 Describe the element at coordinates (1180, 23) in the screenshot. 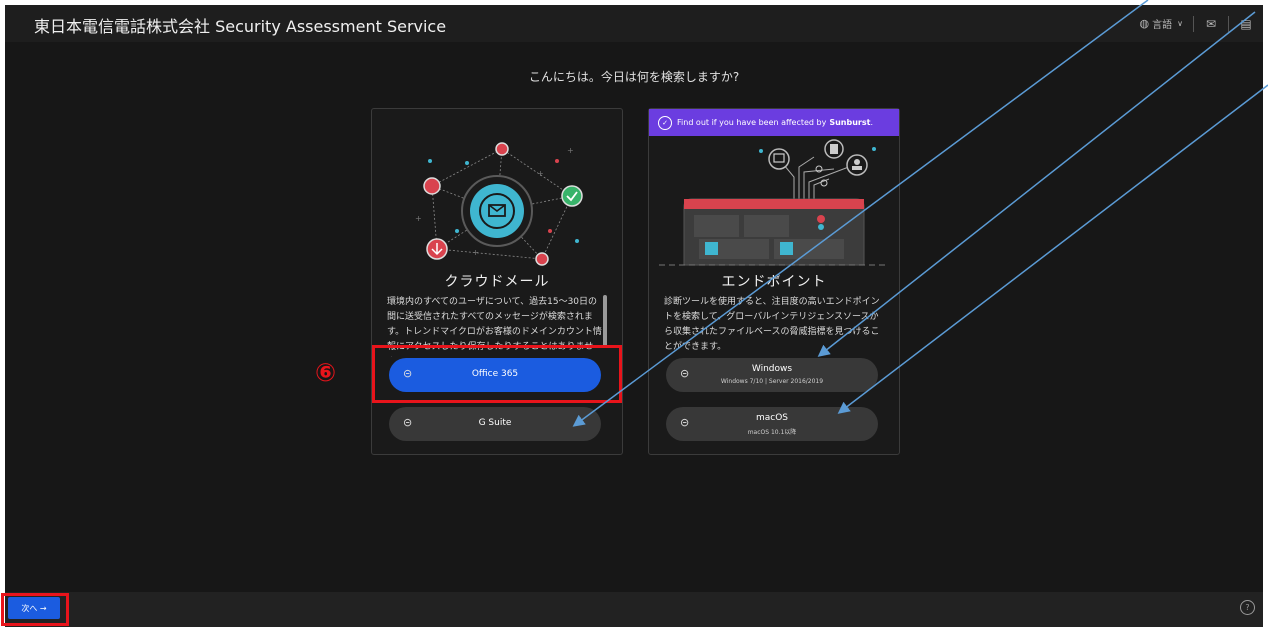

I see `chevron-down-icon: ∨` at that location.